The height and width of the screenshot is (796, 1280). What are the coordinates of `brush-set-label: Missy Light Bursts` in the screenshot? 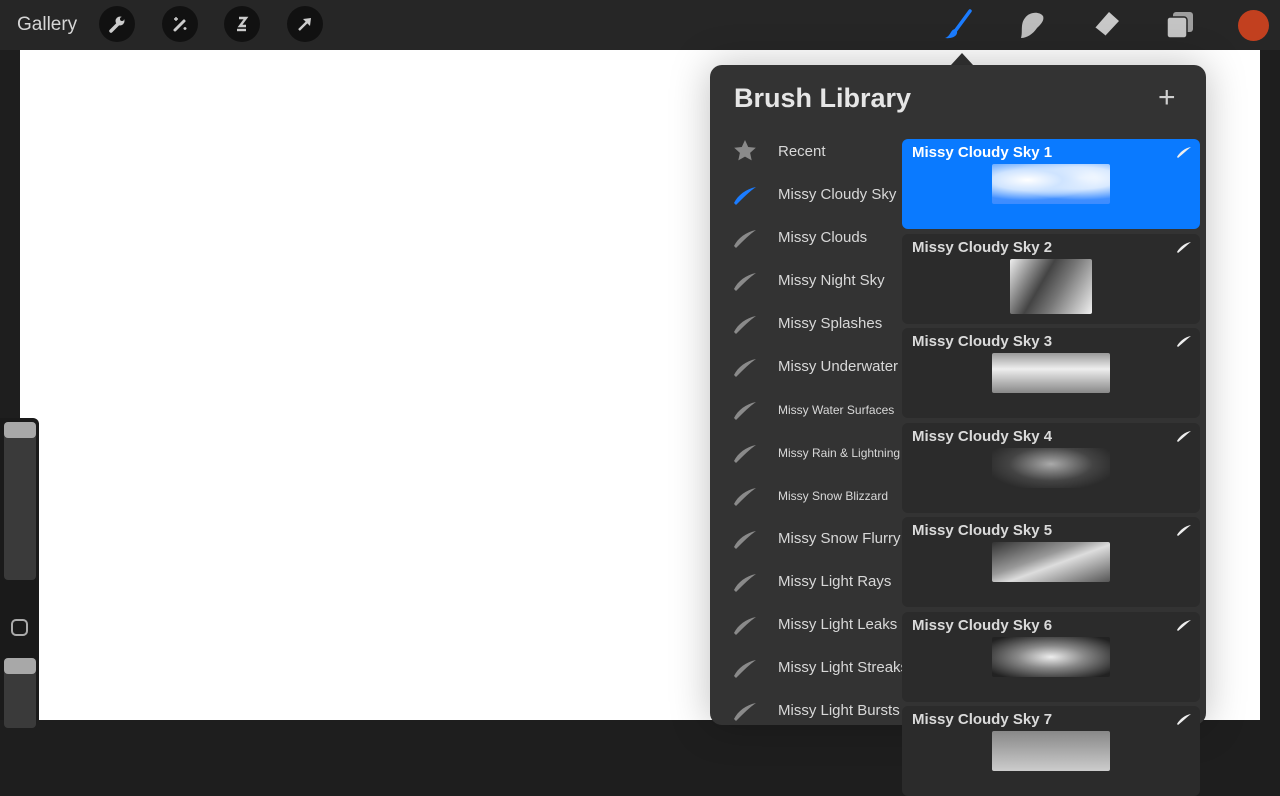 It's located at (839, 710).